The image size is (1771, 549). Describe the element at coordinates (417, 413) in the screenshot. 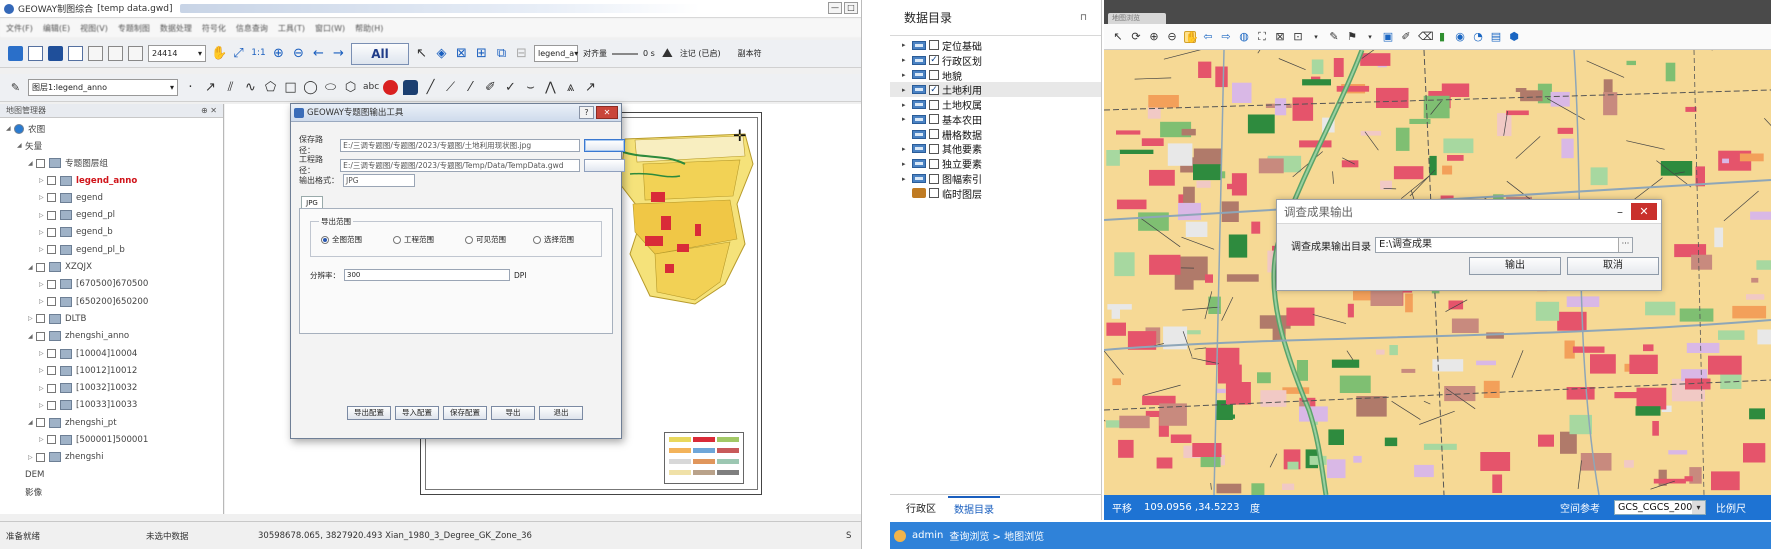

I see `import-config-button: 导入配置` at that location.